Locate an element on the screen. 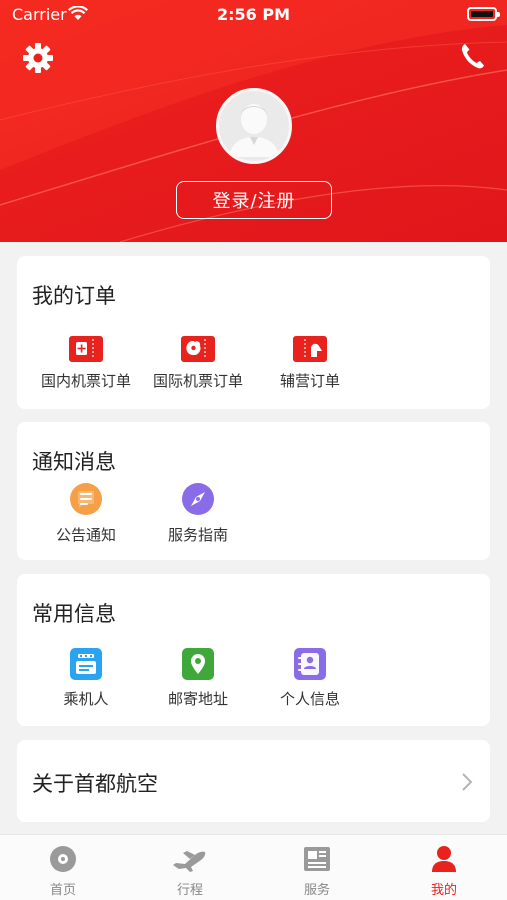 The image size is (507, 900). mailing-address-label: 邮寄地址 is located at coordinates (197, 699).